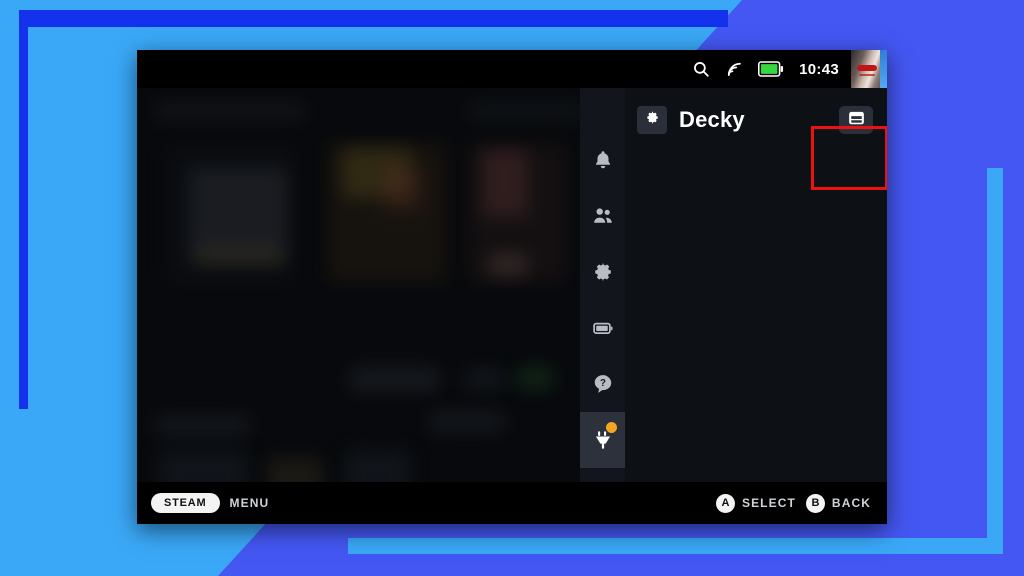 This screenshot has width=1024, height=576. What do you see at coordinates (512, 503) in the screenshot?
I see `footer-bar: STEAM MENU A SELECT B BACK` at bounding box center [512, 503].